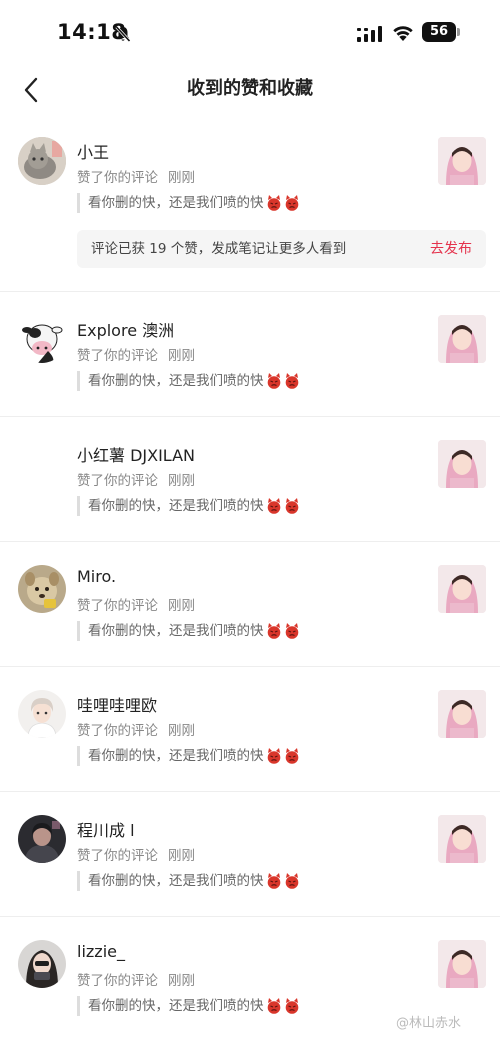  Describe the element at coordinates (32, 90) in the screenshot. I see `back-arrow-icon` at that location.